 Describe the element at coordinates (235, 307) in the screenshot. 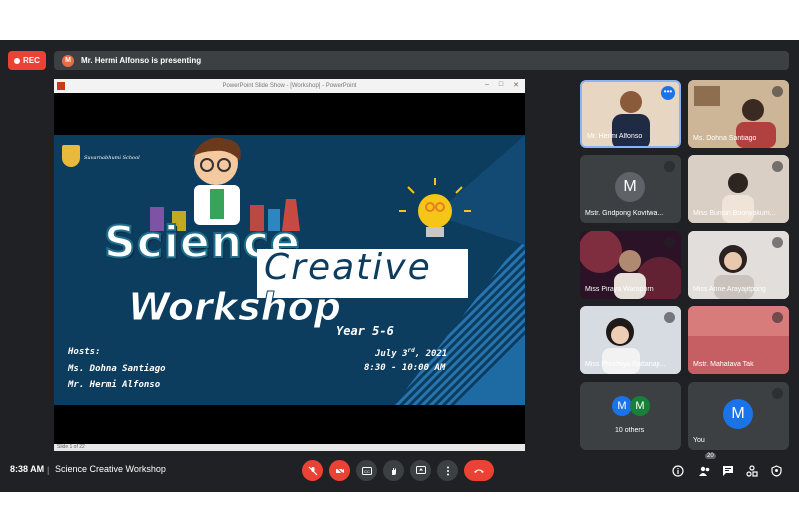

I see `slide-title-workshop: Workshop` at that location.